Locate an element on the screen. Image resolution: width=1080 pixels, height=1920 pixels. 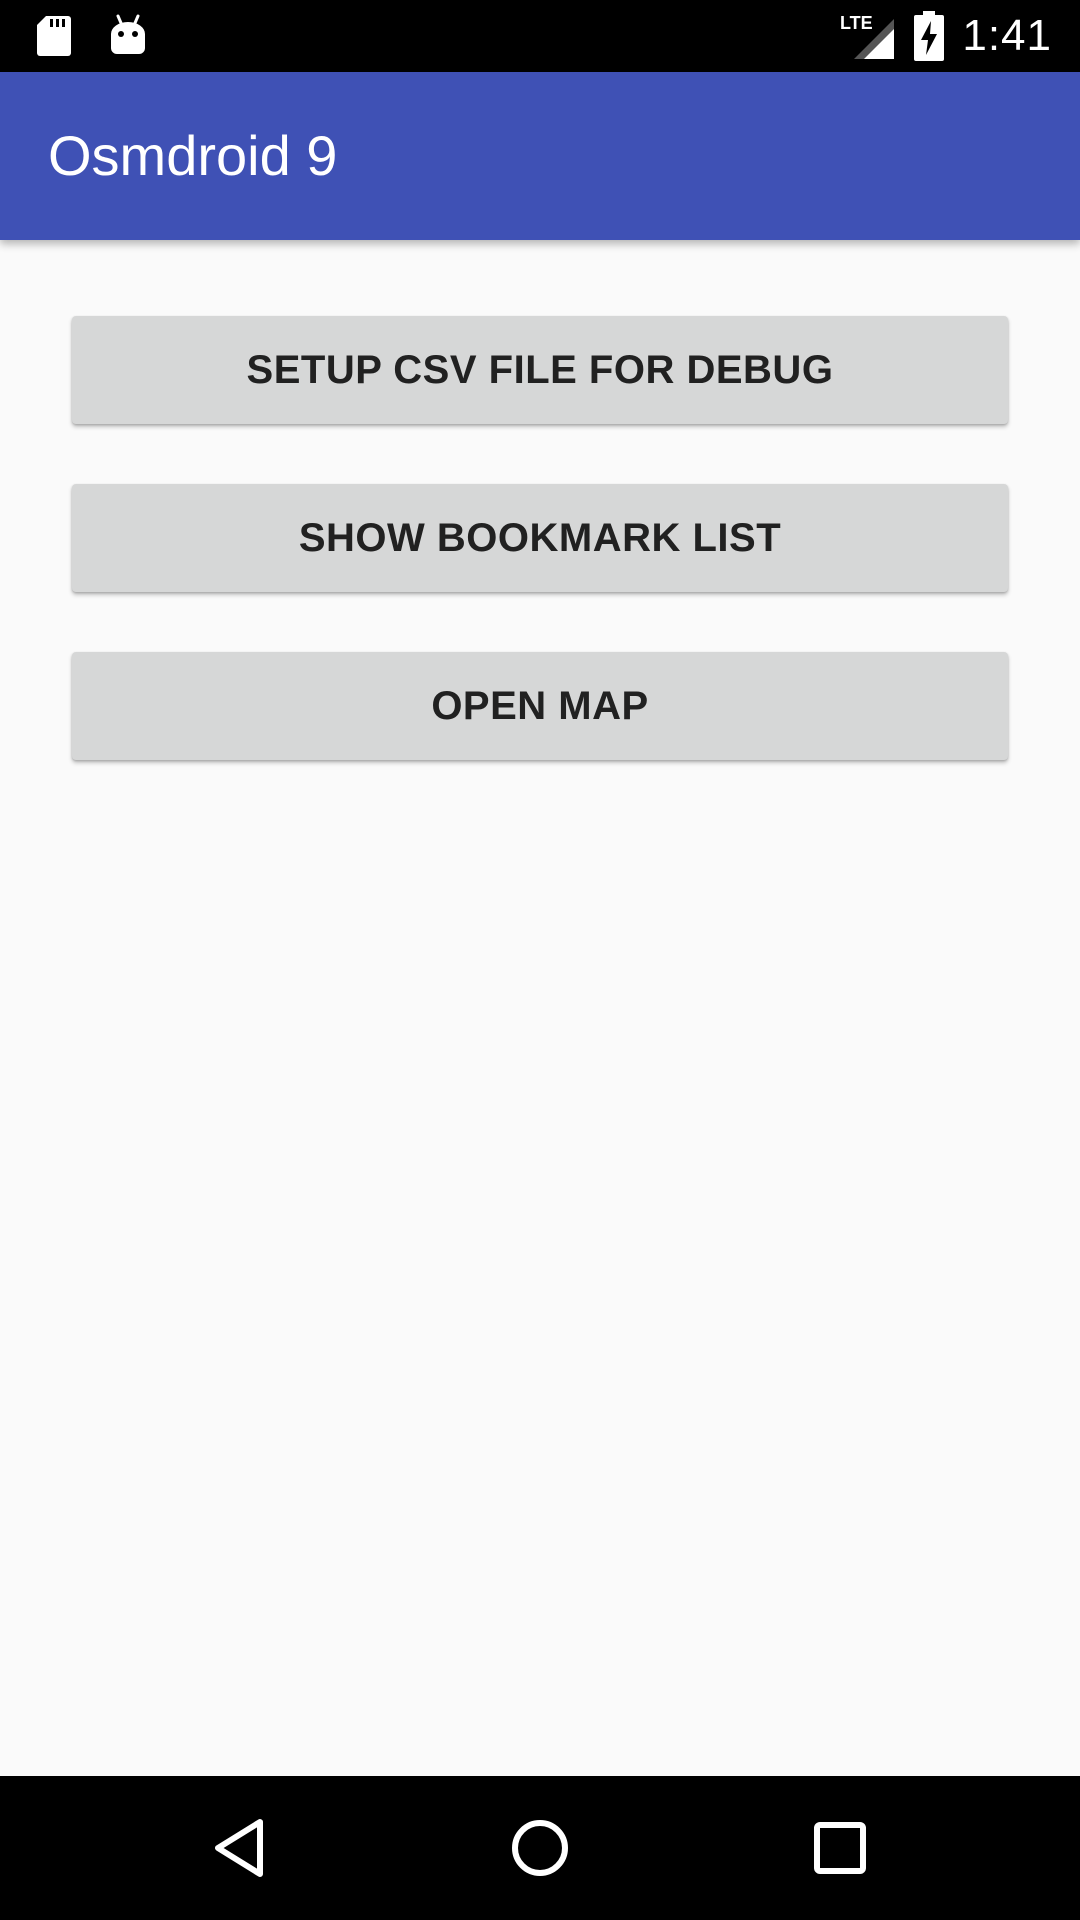
lte-signal-icon: LTE is located at coordinates (868, 36).